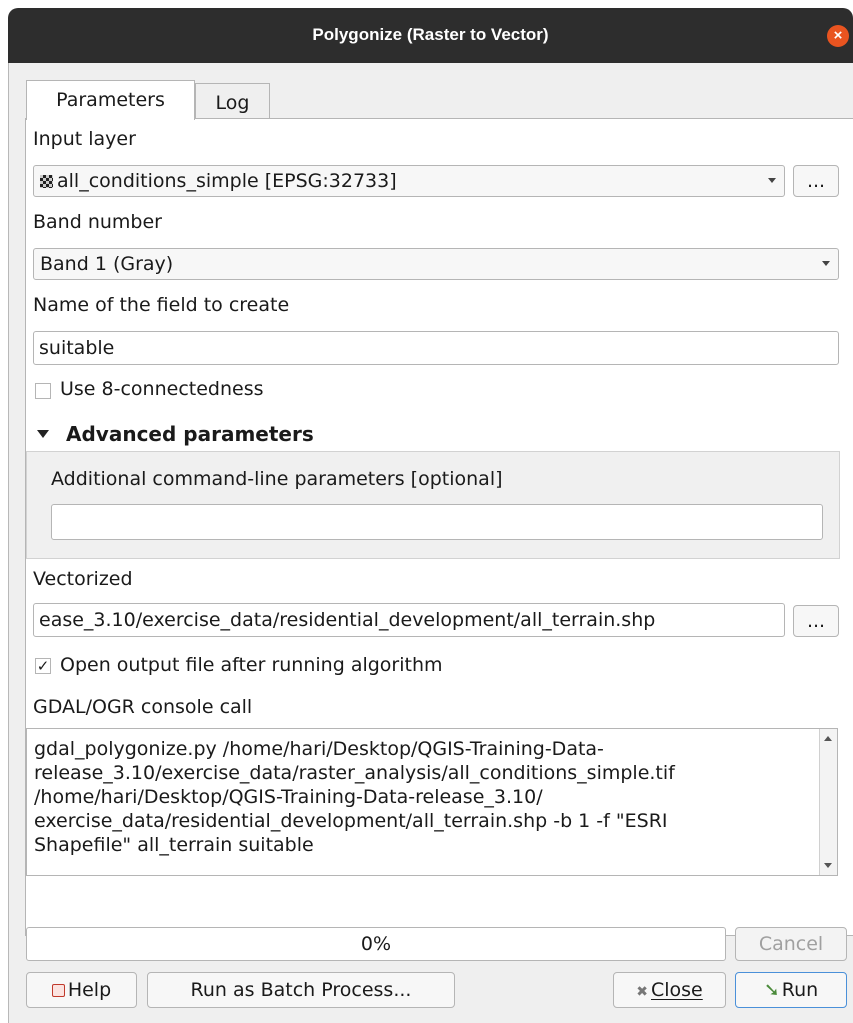 Image resolution: width=853 pixels, height=1023 pixels. Describe the element at coordinates (828, 802) in the screenshot. I see `console-scrollbar` at that location.